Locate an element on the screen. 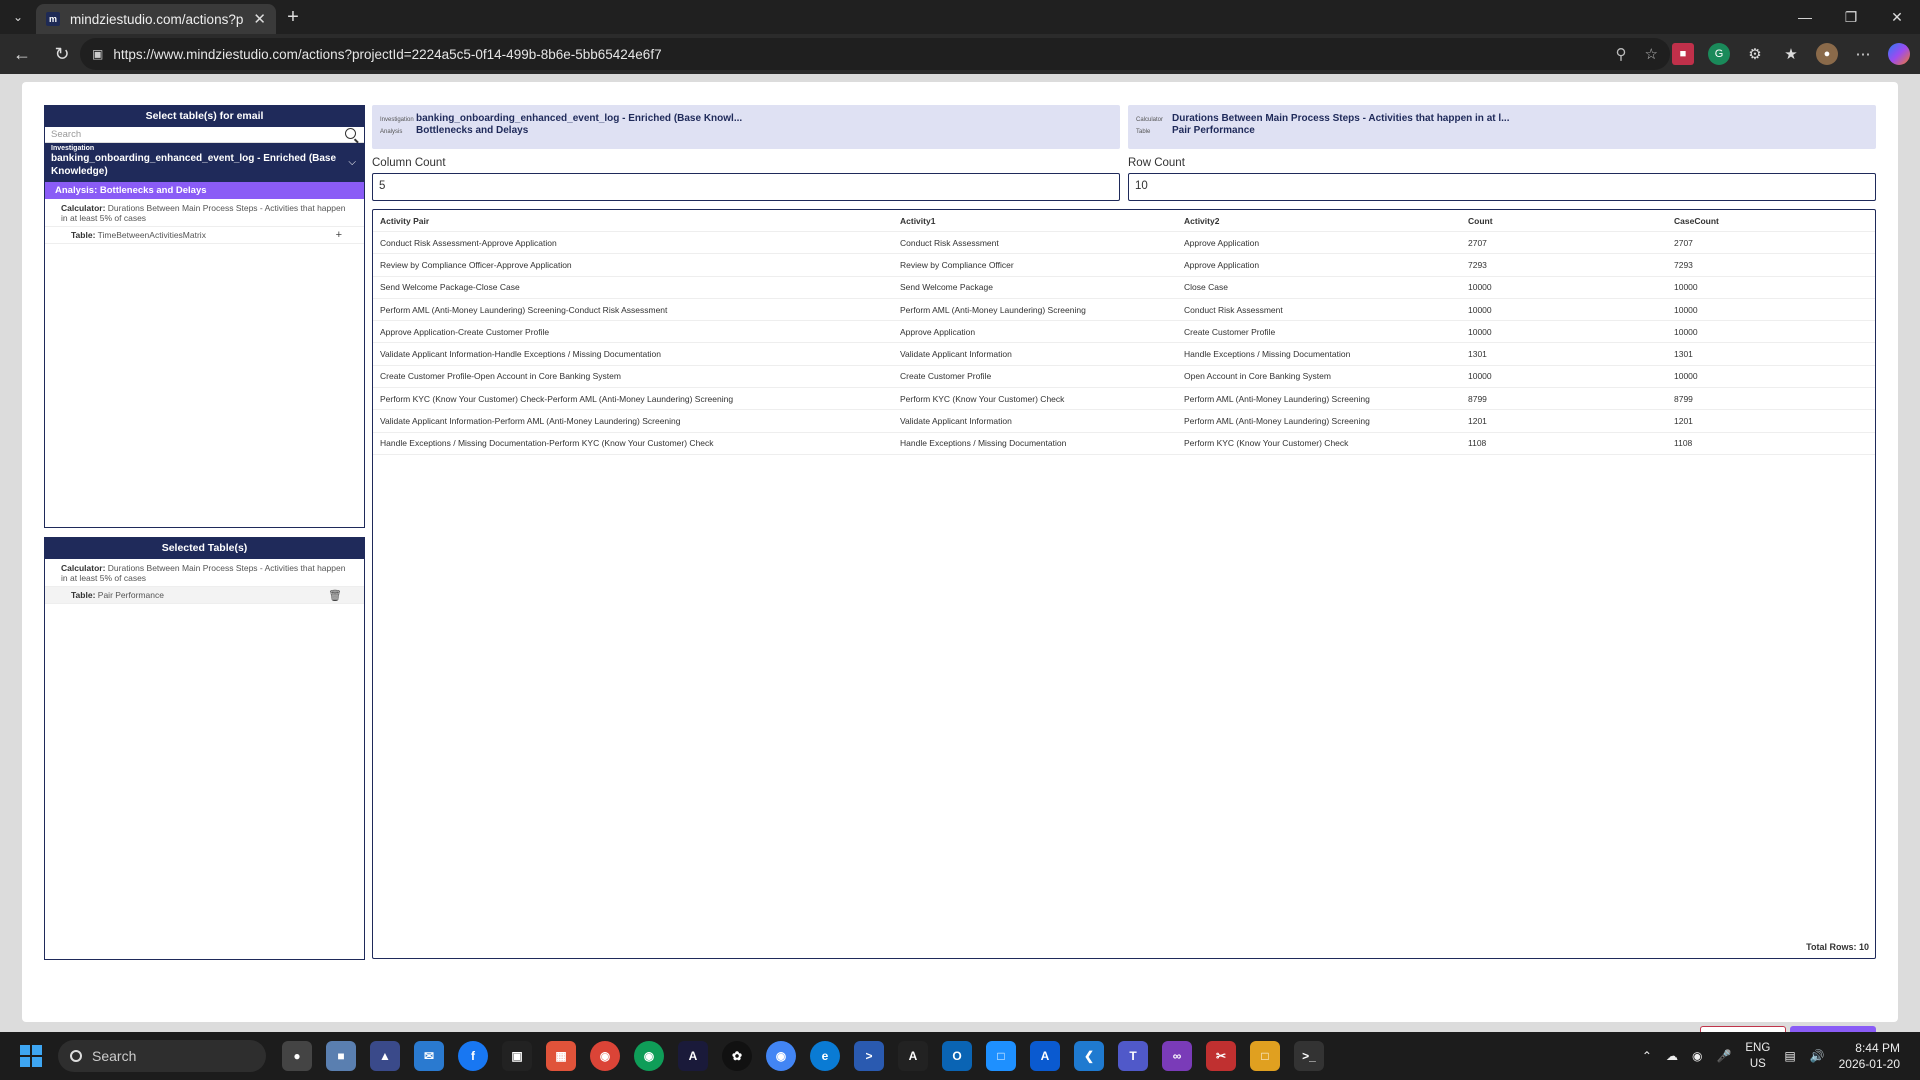 The height and width of the screenshot is (1080, 1920). app-icon: ▣ is located at coordinates (517, 1056).